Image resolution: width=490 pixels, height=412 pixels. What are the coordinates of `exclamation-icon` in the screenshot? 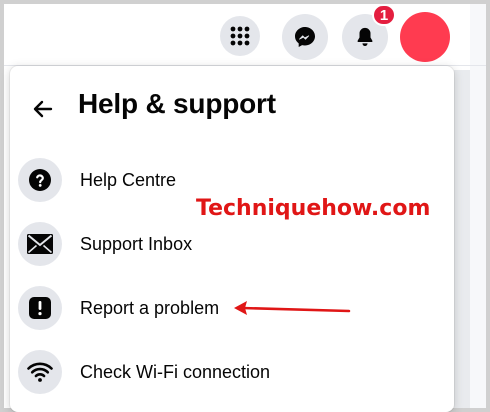 It's located at (40, 308).